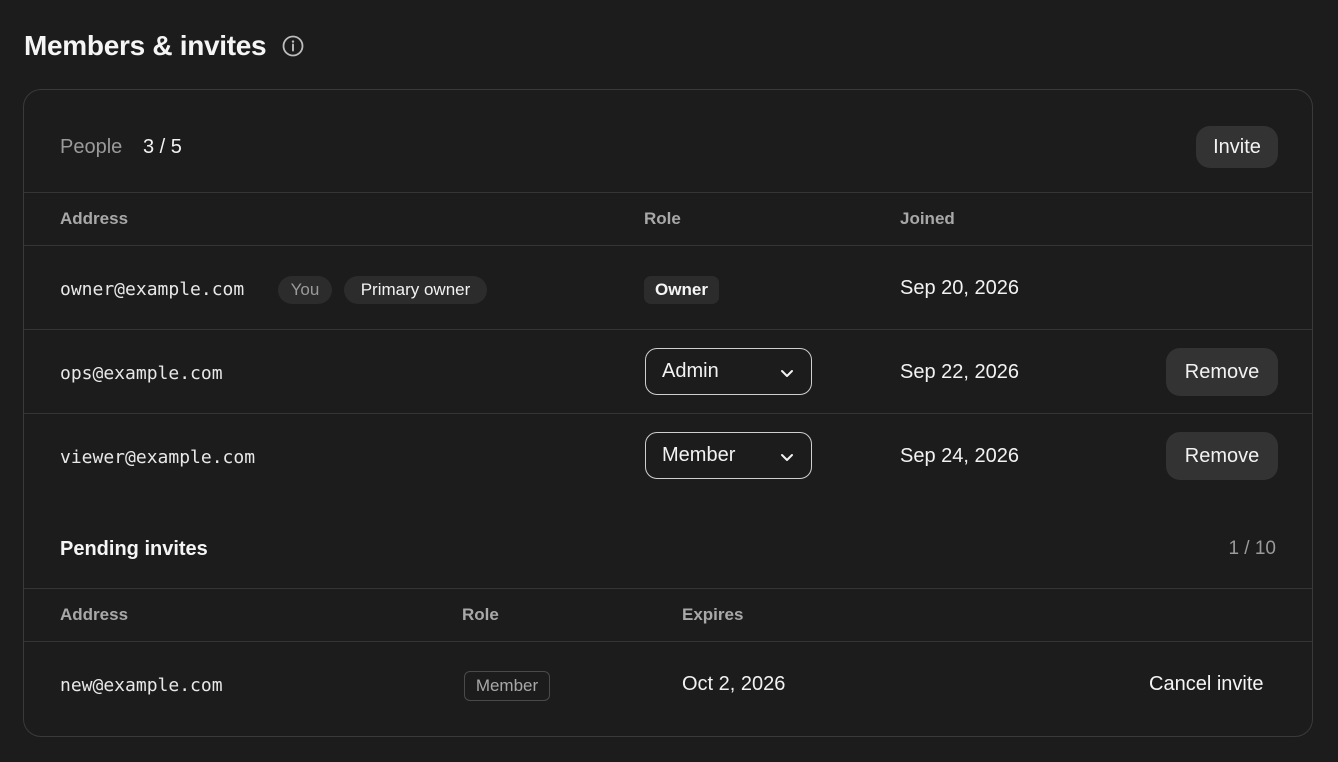 The image size is (1338, 762). What do you see at coordinates (959, 288) in the screenshot?
I see `joined-date: Sep 20, 2026` at bounding box center [959, 288].